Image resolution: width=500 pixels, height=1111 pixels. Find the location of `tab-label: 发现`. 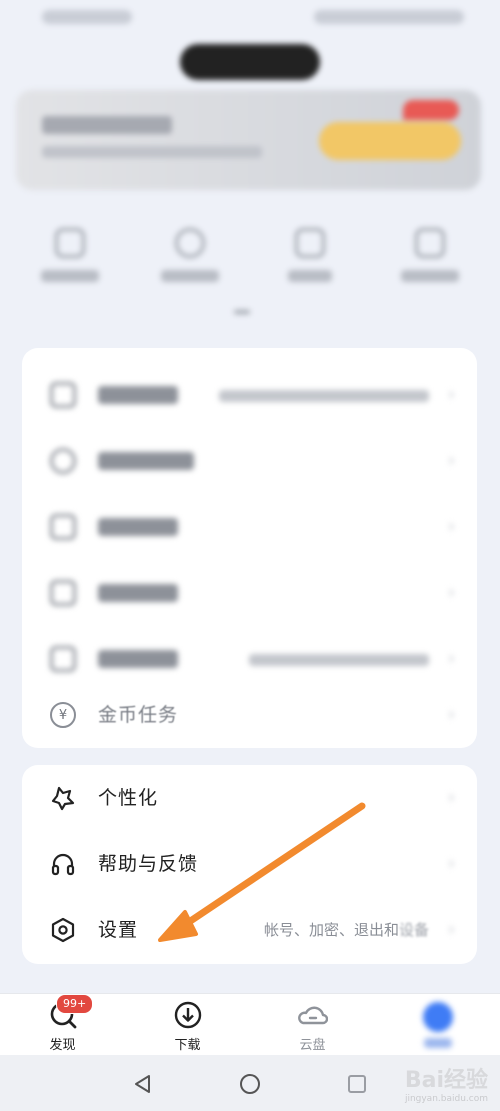

tab-label: 发现 is located at coordinates (62, 1045).